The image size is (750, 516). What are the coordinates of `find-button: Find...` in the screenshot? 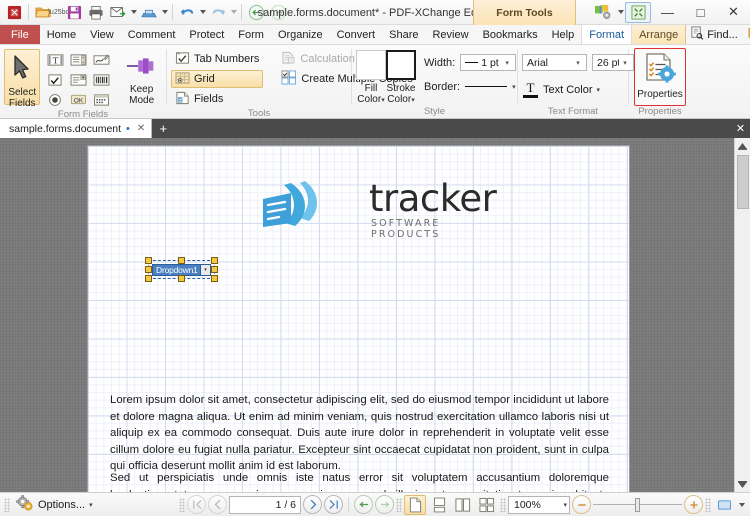 It's located at (714, 35).